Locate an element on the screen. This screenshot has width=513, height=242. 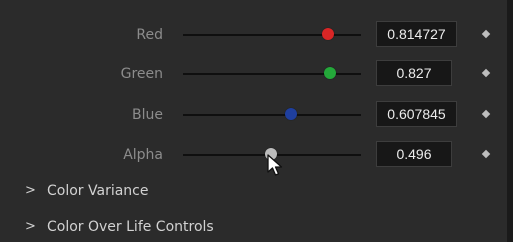
value-field-alpha: 0.496 is located at coordinates (414, 154).